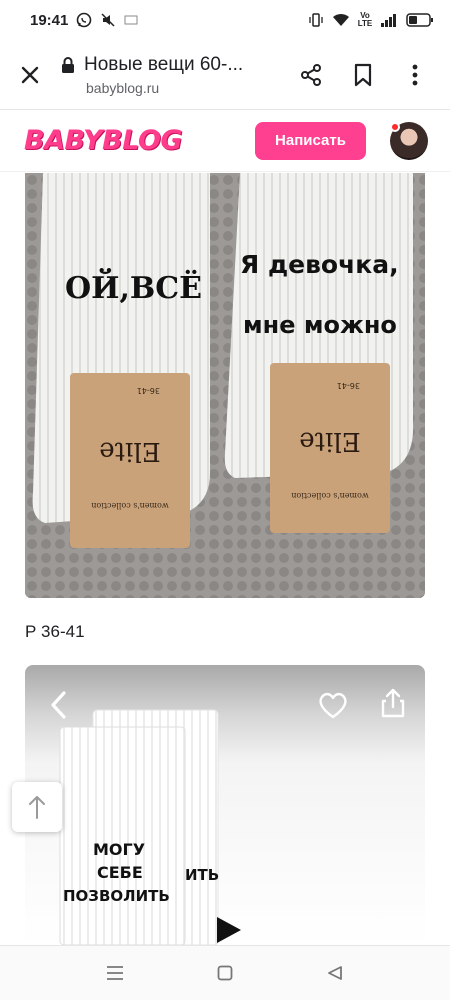 Image resolution: width=450 pixels, height=1000 pixels. What do you see at coordinates (225, 141) in the screenshot?
I see `site-header: BABYBLOG Написать` at bounding box center [225, 141].